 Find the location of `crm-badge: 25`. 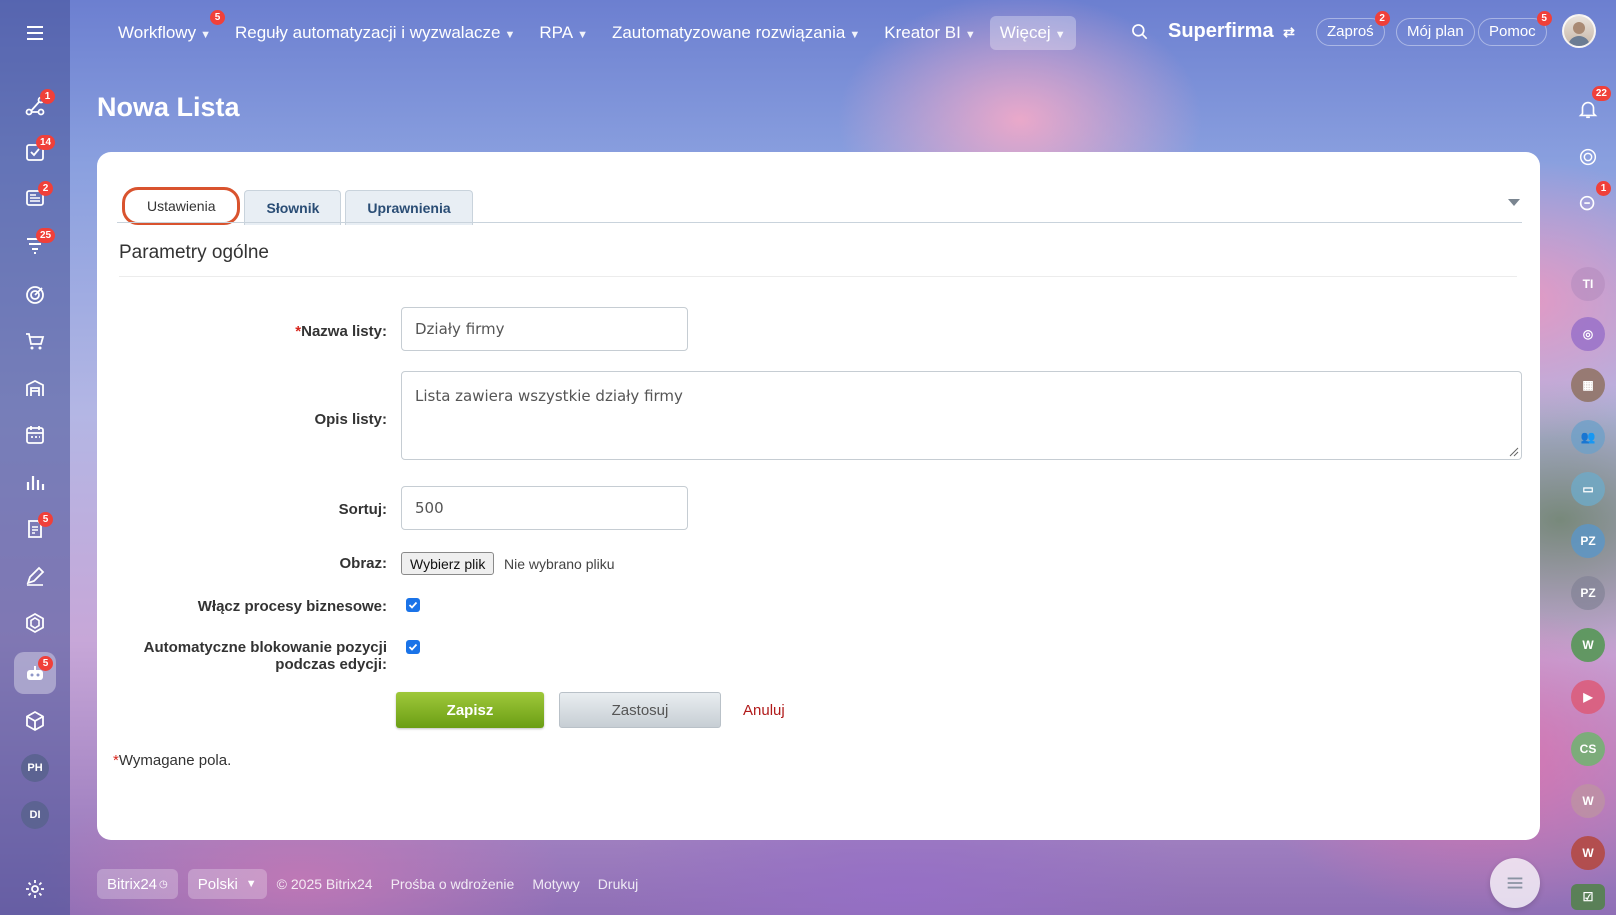

crm-badge: 25 is located at coordinates (46, 235).